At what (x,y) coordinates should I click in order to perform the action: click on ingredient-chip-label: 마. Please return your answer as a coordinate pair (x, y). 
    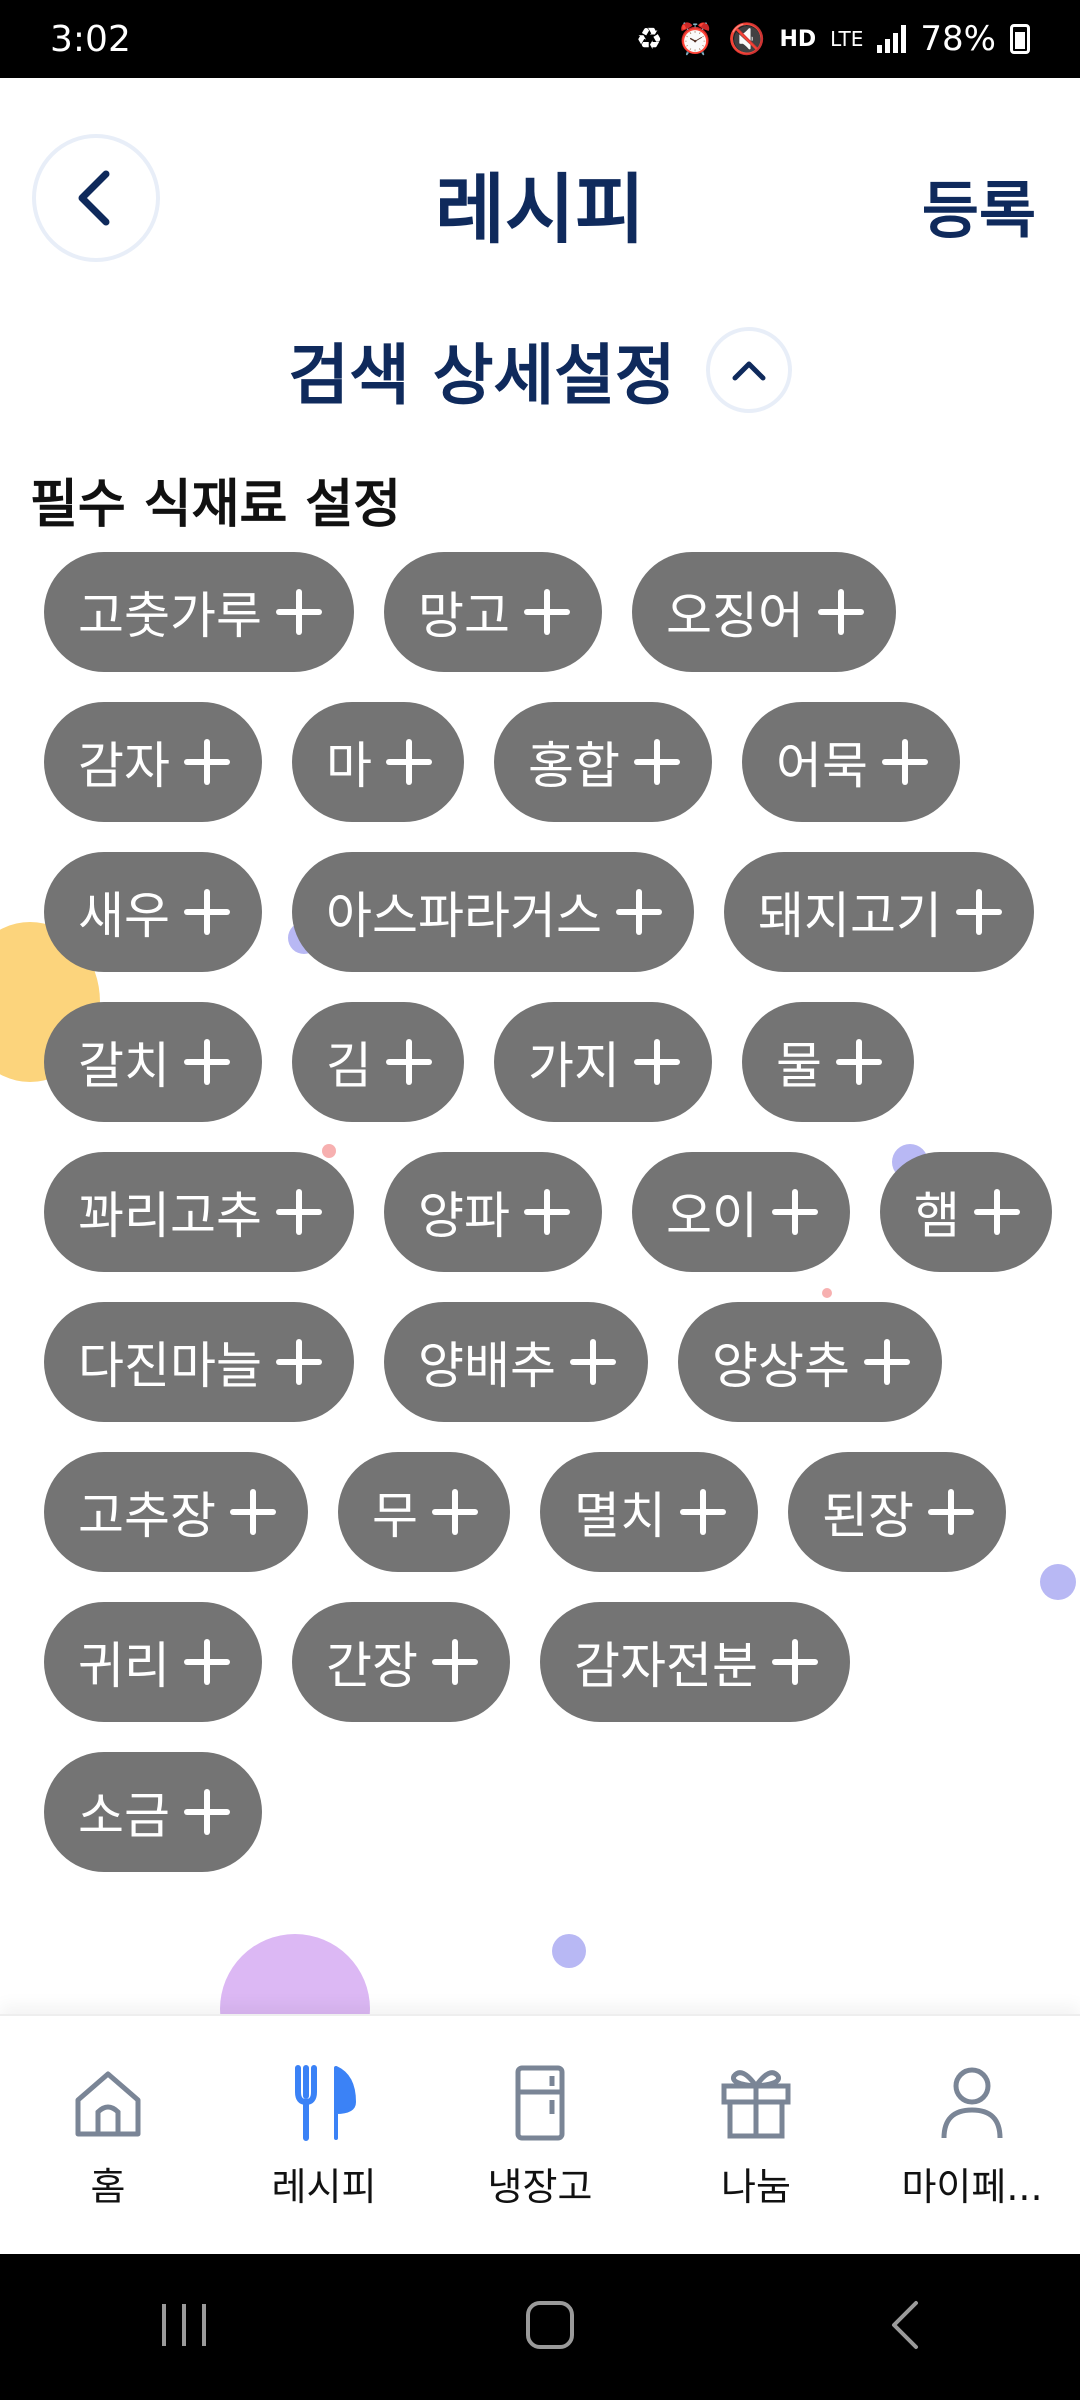
    Looking at the image, I should click on (349, 766).